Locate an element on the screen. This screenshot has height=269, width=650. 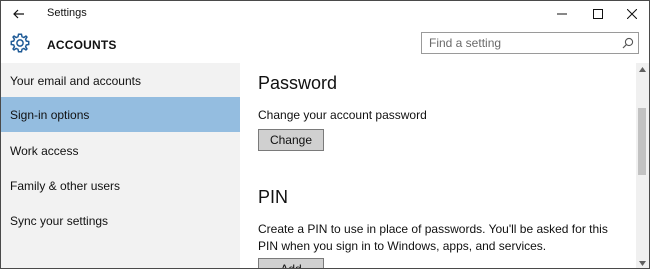
sidebar-item-email-accounts: Your email and accounts is located at coordinates (120, 80).